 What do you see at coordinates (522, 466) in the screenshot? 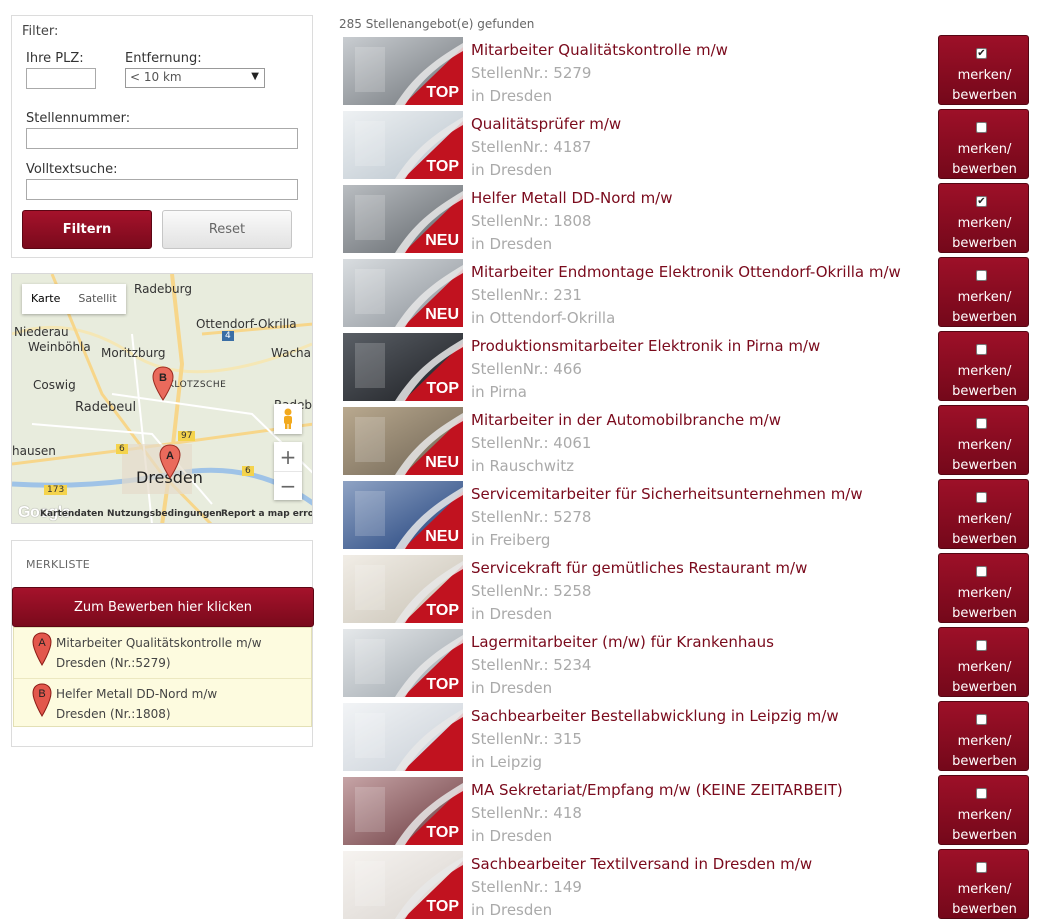
I see `job-location: in Rauschwitz` at bounding box center [522, 466].